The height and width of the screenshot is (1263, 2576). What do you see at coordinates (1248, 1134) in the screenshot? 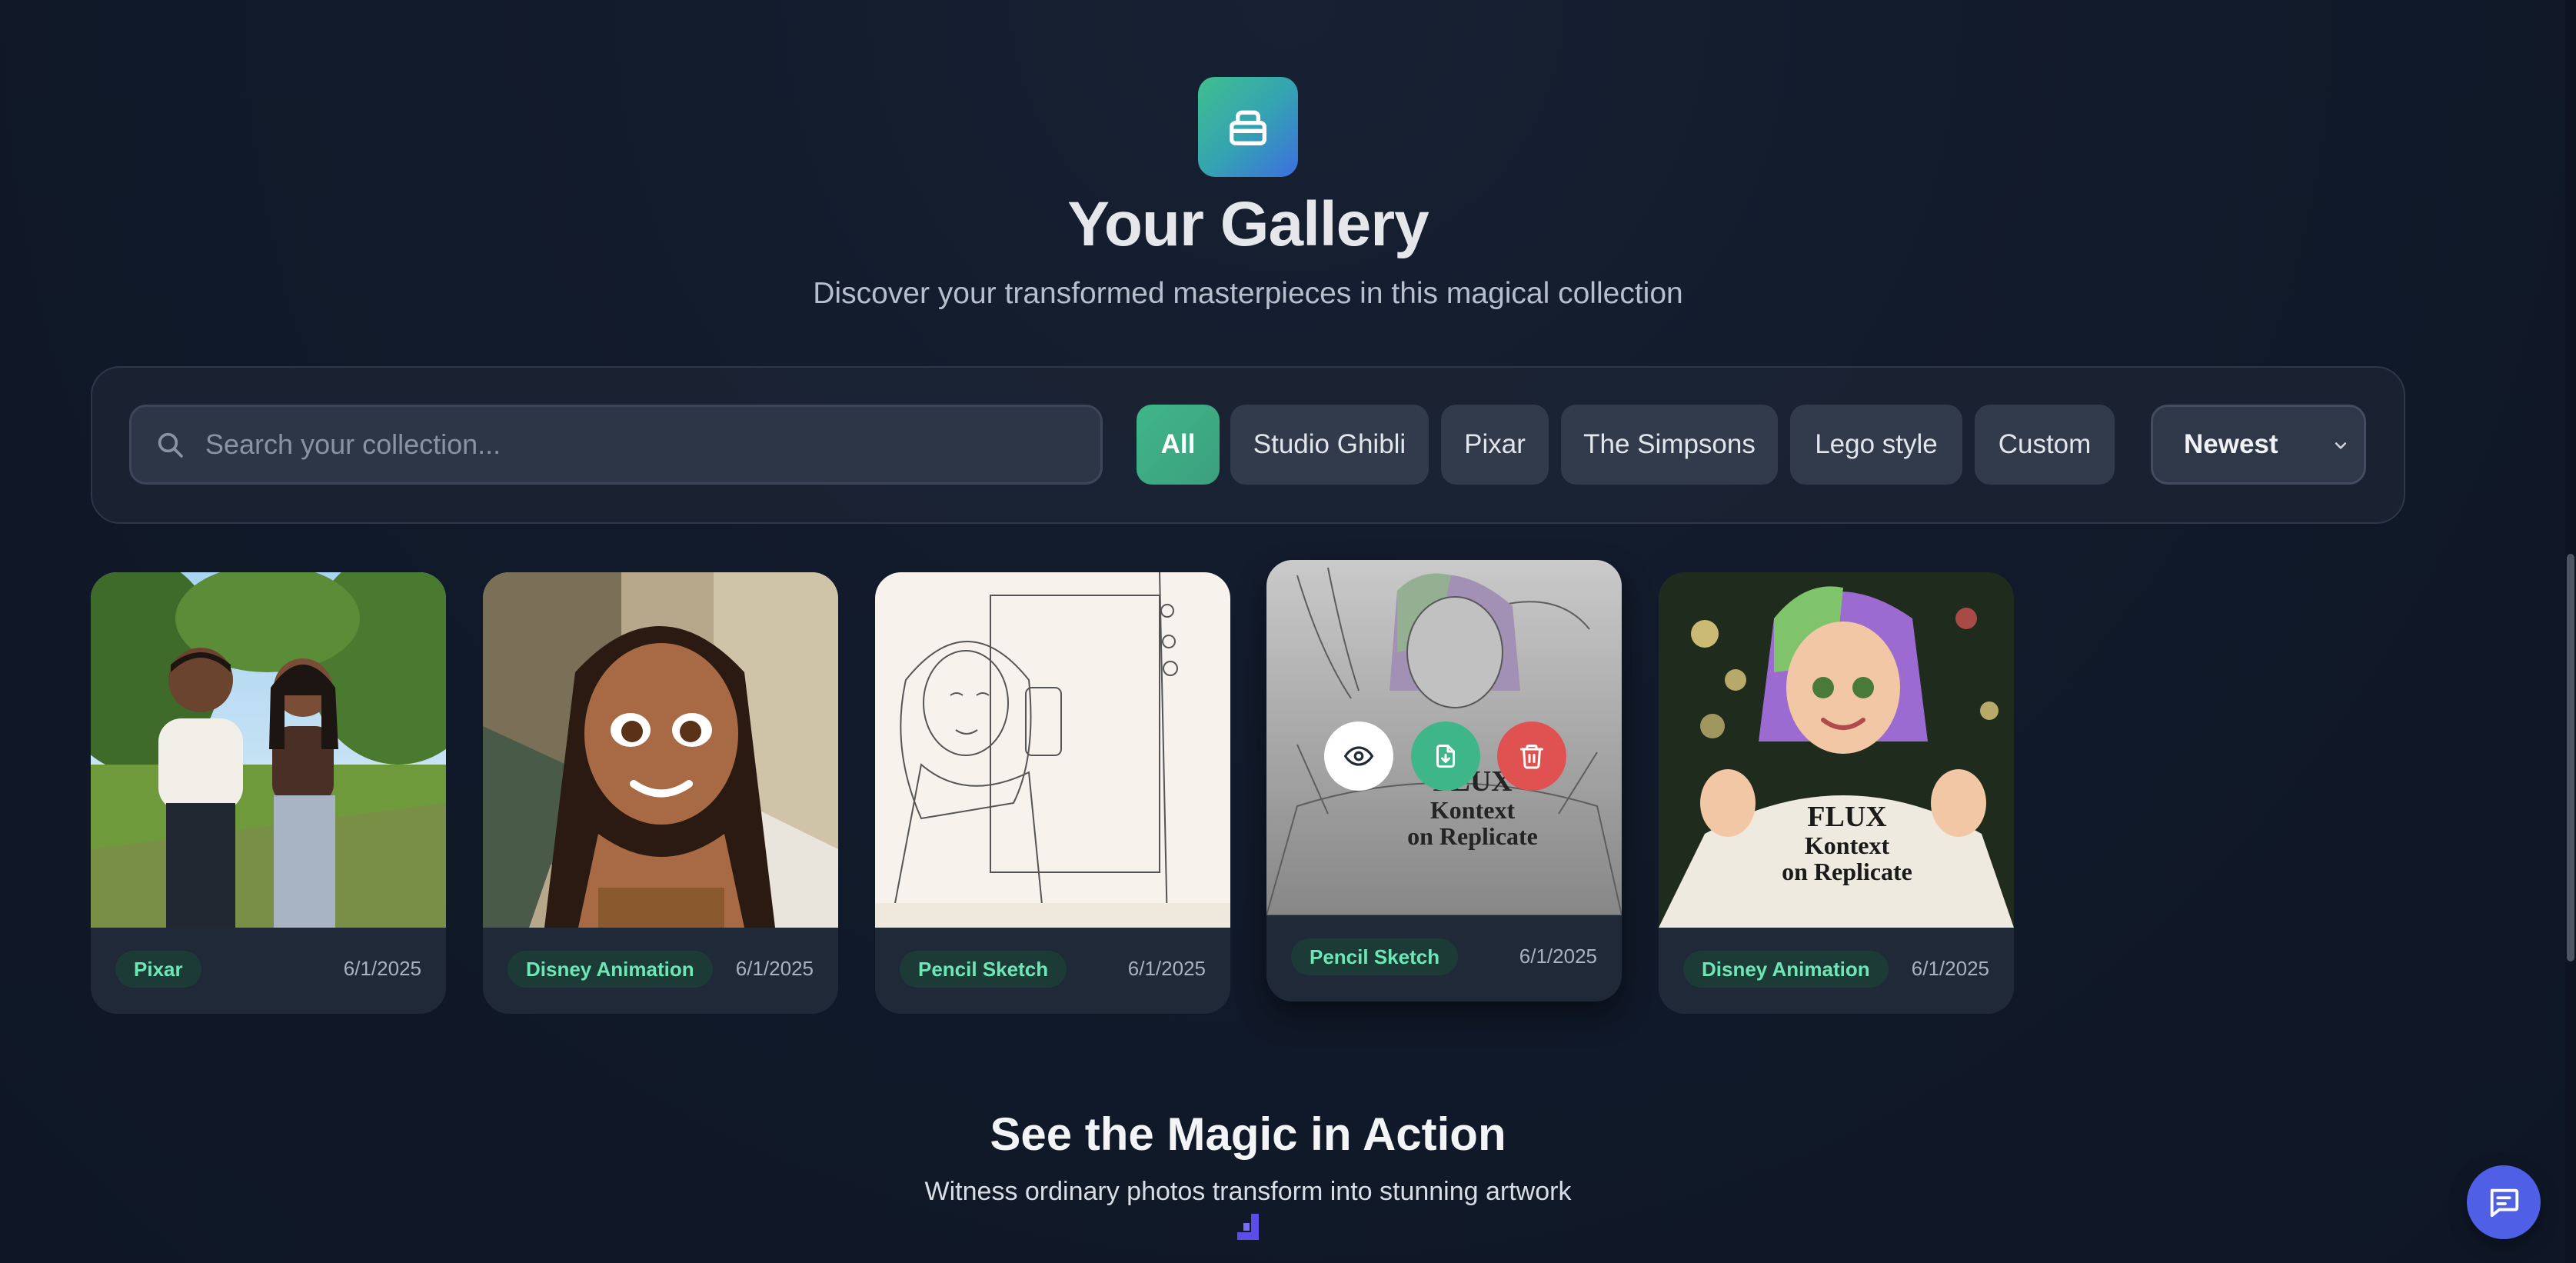
I see `section-title: See the Magic in Action` at bounding box center [1248, 1134].